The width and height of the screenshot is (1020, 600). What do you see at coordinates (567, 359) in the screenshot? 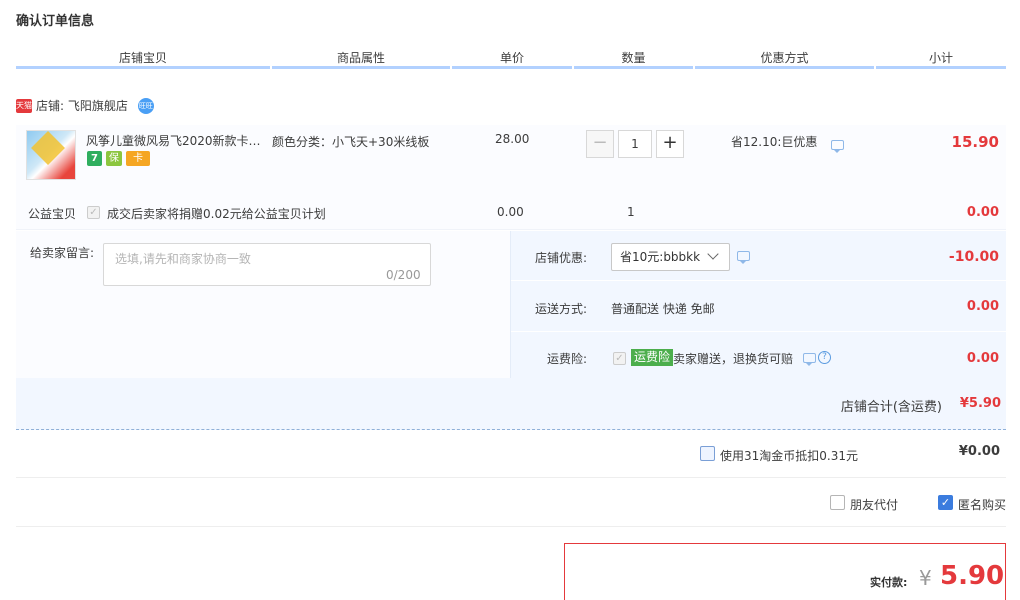
I see `insurance-label: 运费险:` at bounding box center [567, 359].